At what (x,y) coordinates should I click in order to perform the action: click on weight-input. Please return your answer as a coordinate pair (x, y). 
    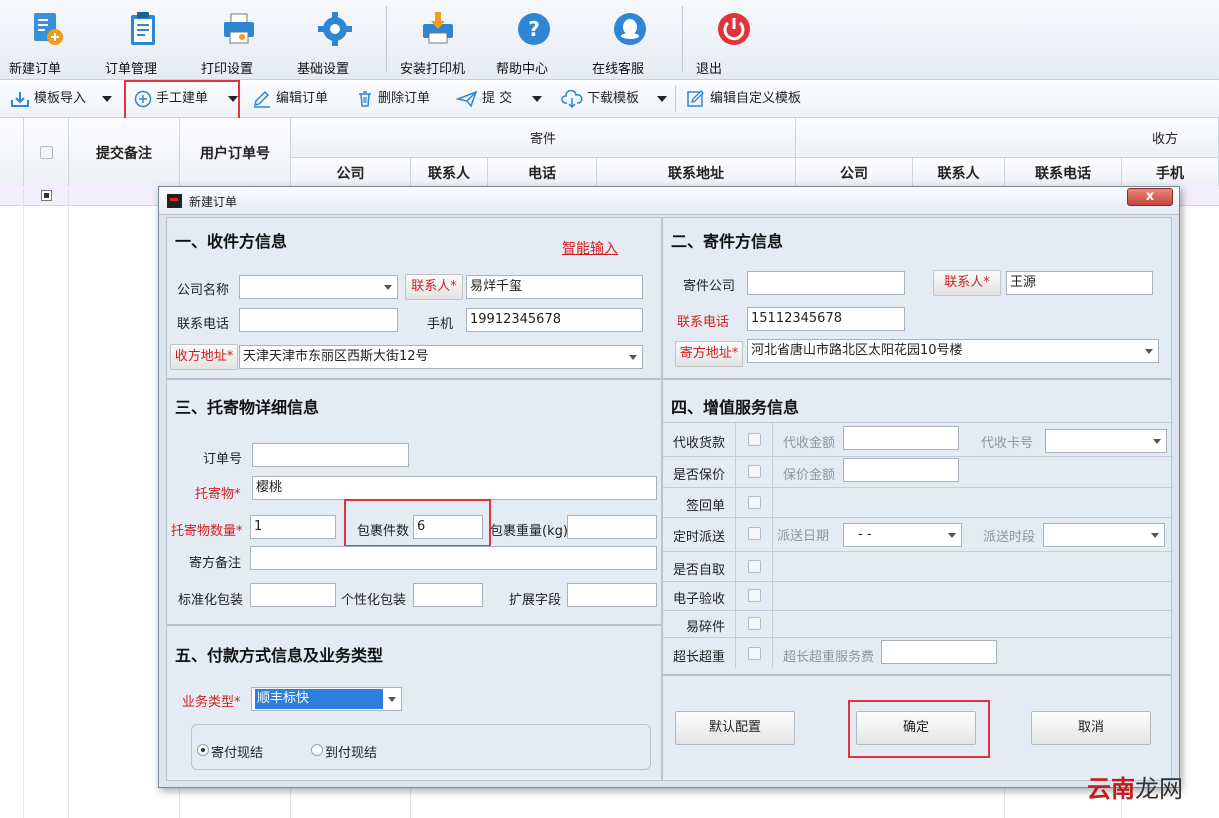
    Looking at the image, I should click on (612, 527).